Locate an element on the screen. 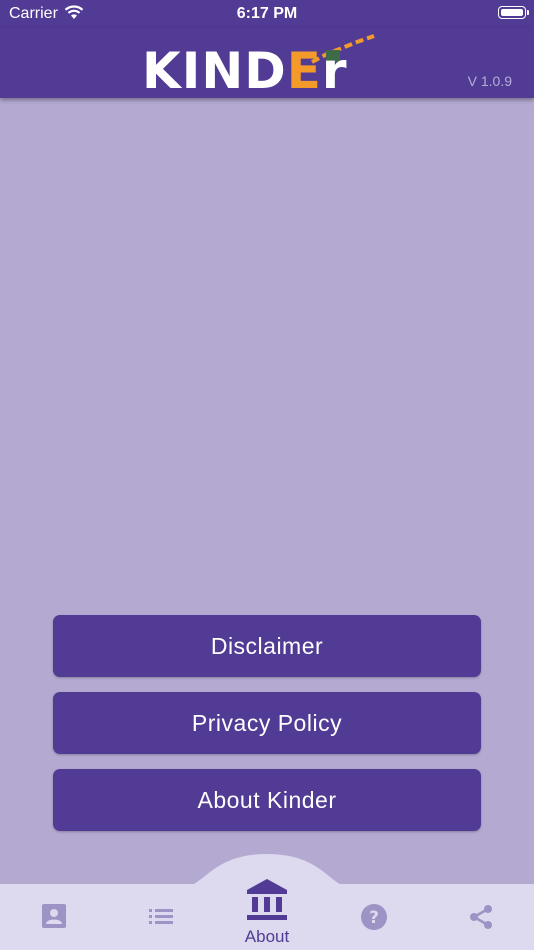  tab-share is located at coordinates (480, 914).